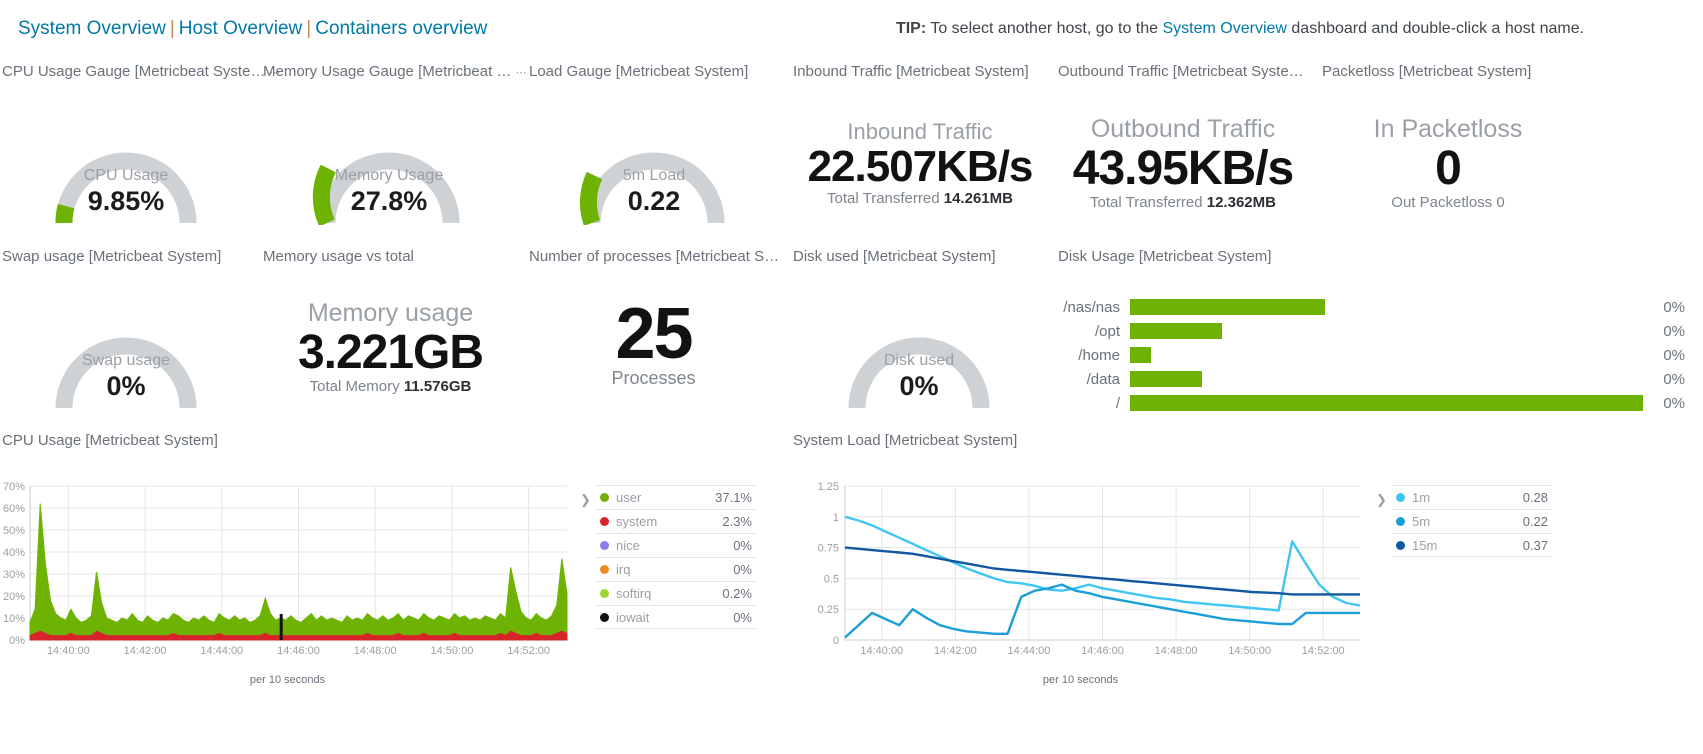 The width and height of the screenshot is (1703, 754). I want to click on metric-inbound-sub-label: Total Transferred, so click(883, 199).